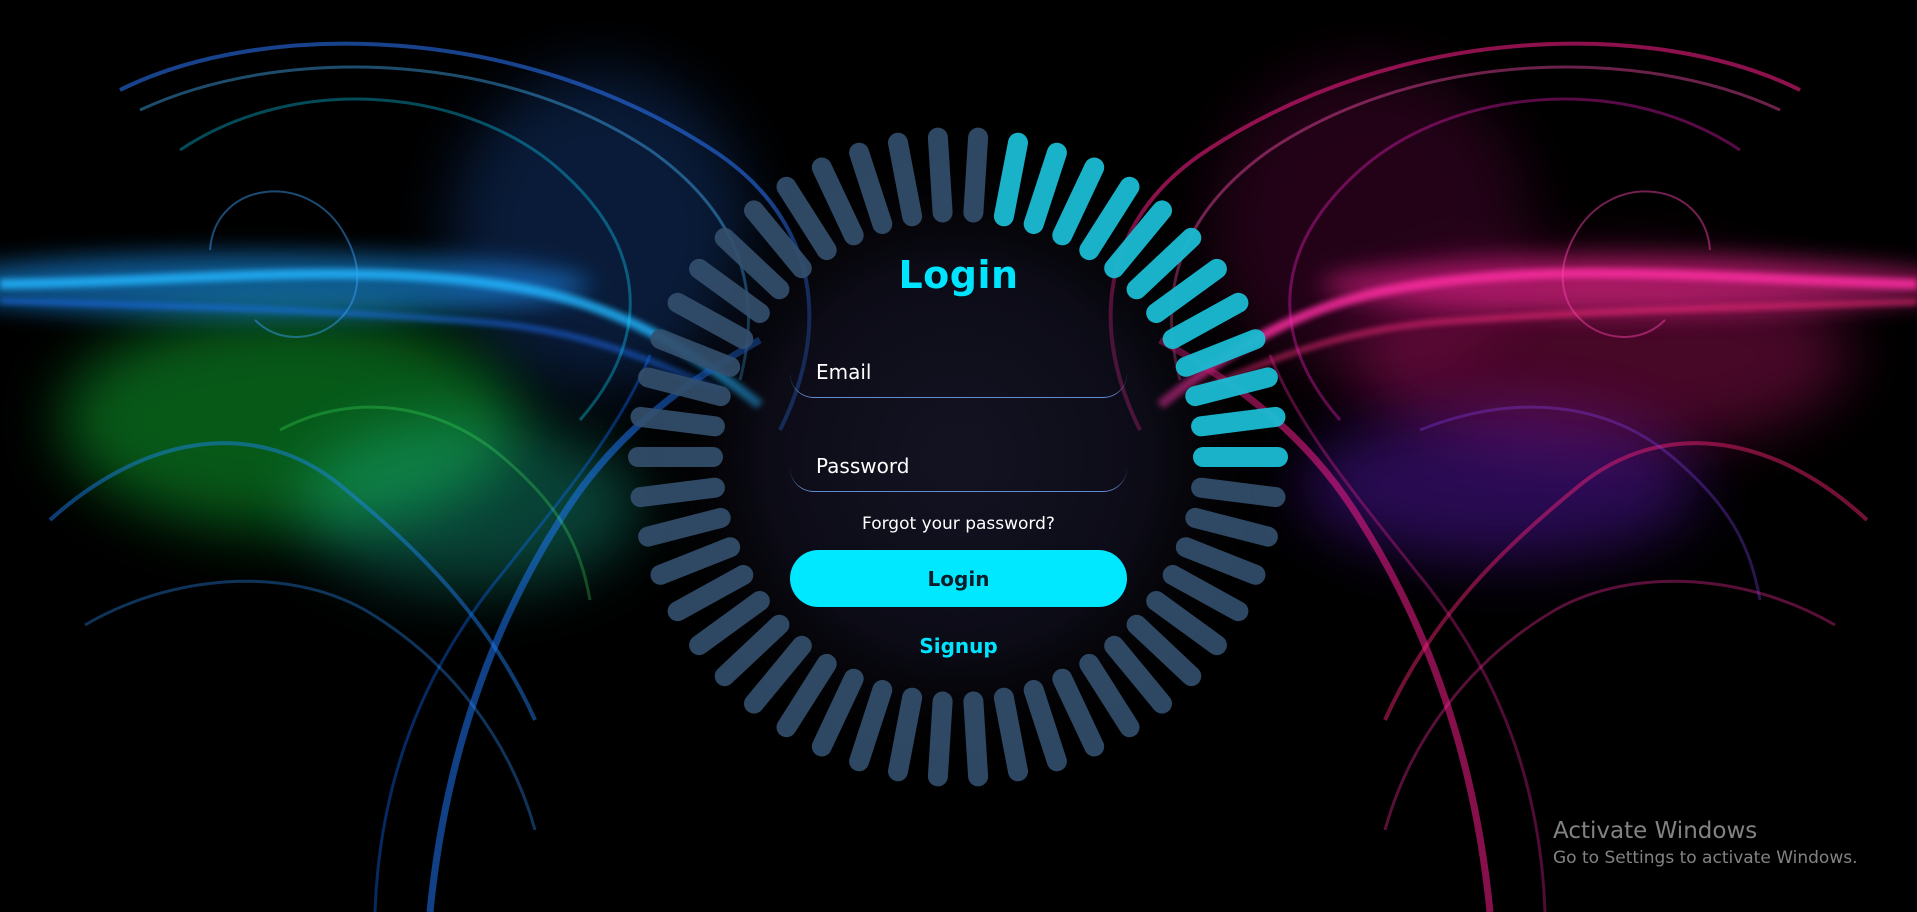 The width and height of the screenshot is (1917, 912). What do you see at coordinates (961, 372) in the screenshot?
I see `email-input` at bounding box center [961, 372].